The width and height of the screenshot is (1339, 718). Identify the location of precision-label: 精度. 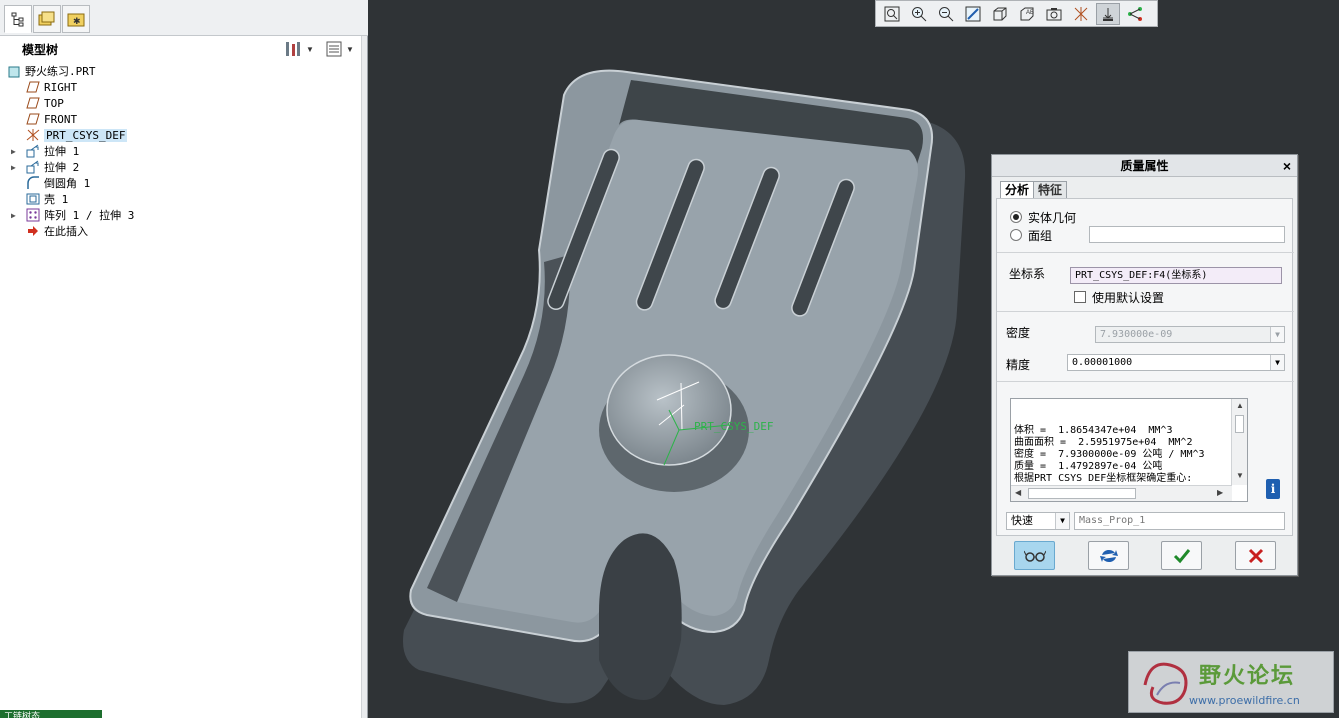
(1018, 365).